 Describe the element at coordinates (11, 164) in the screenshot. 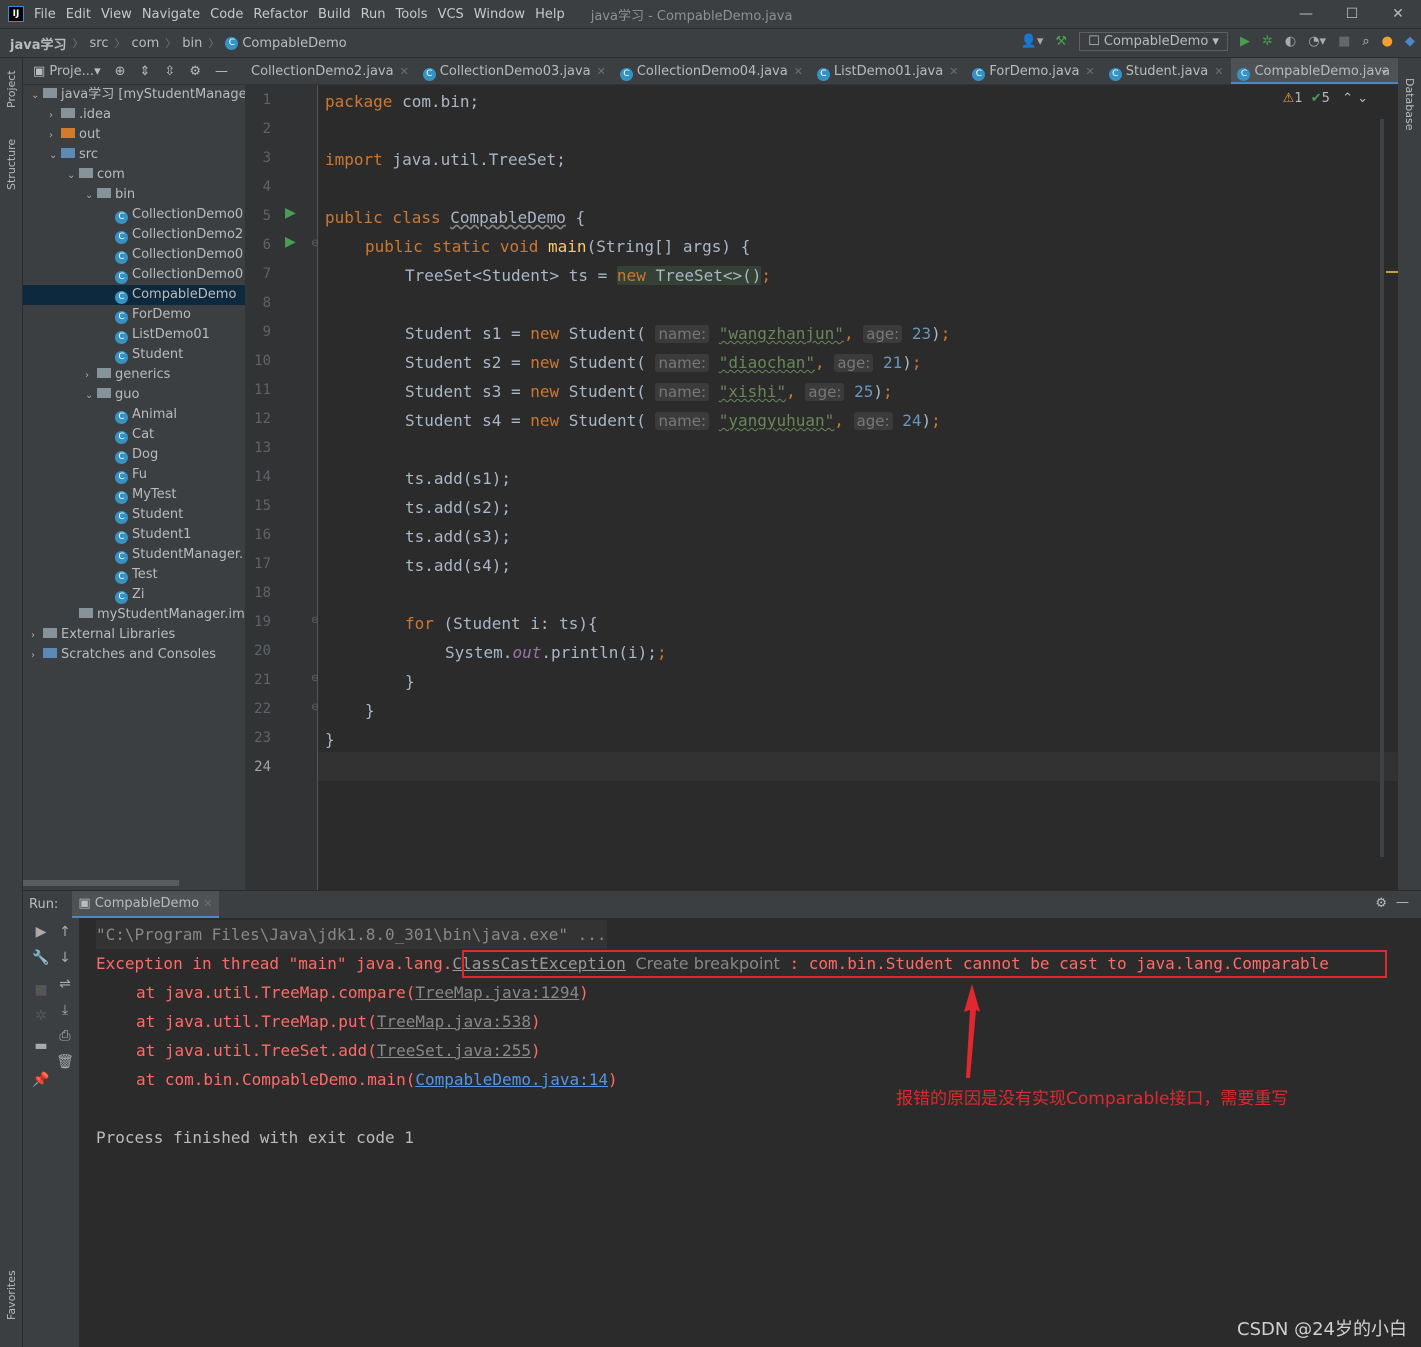

I see `structure-tool-button: Structure` at that location.